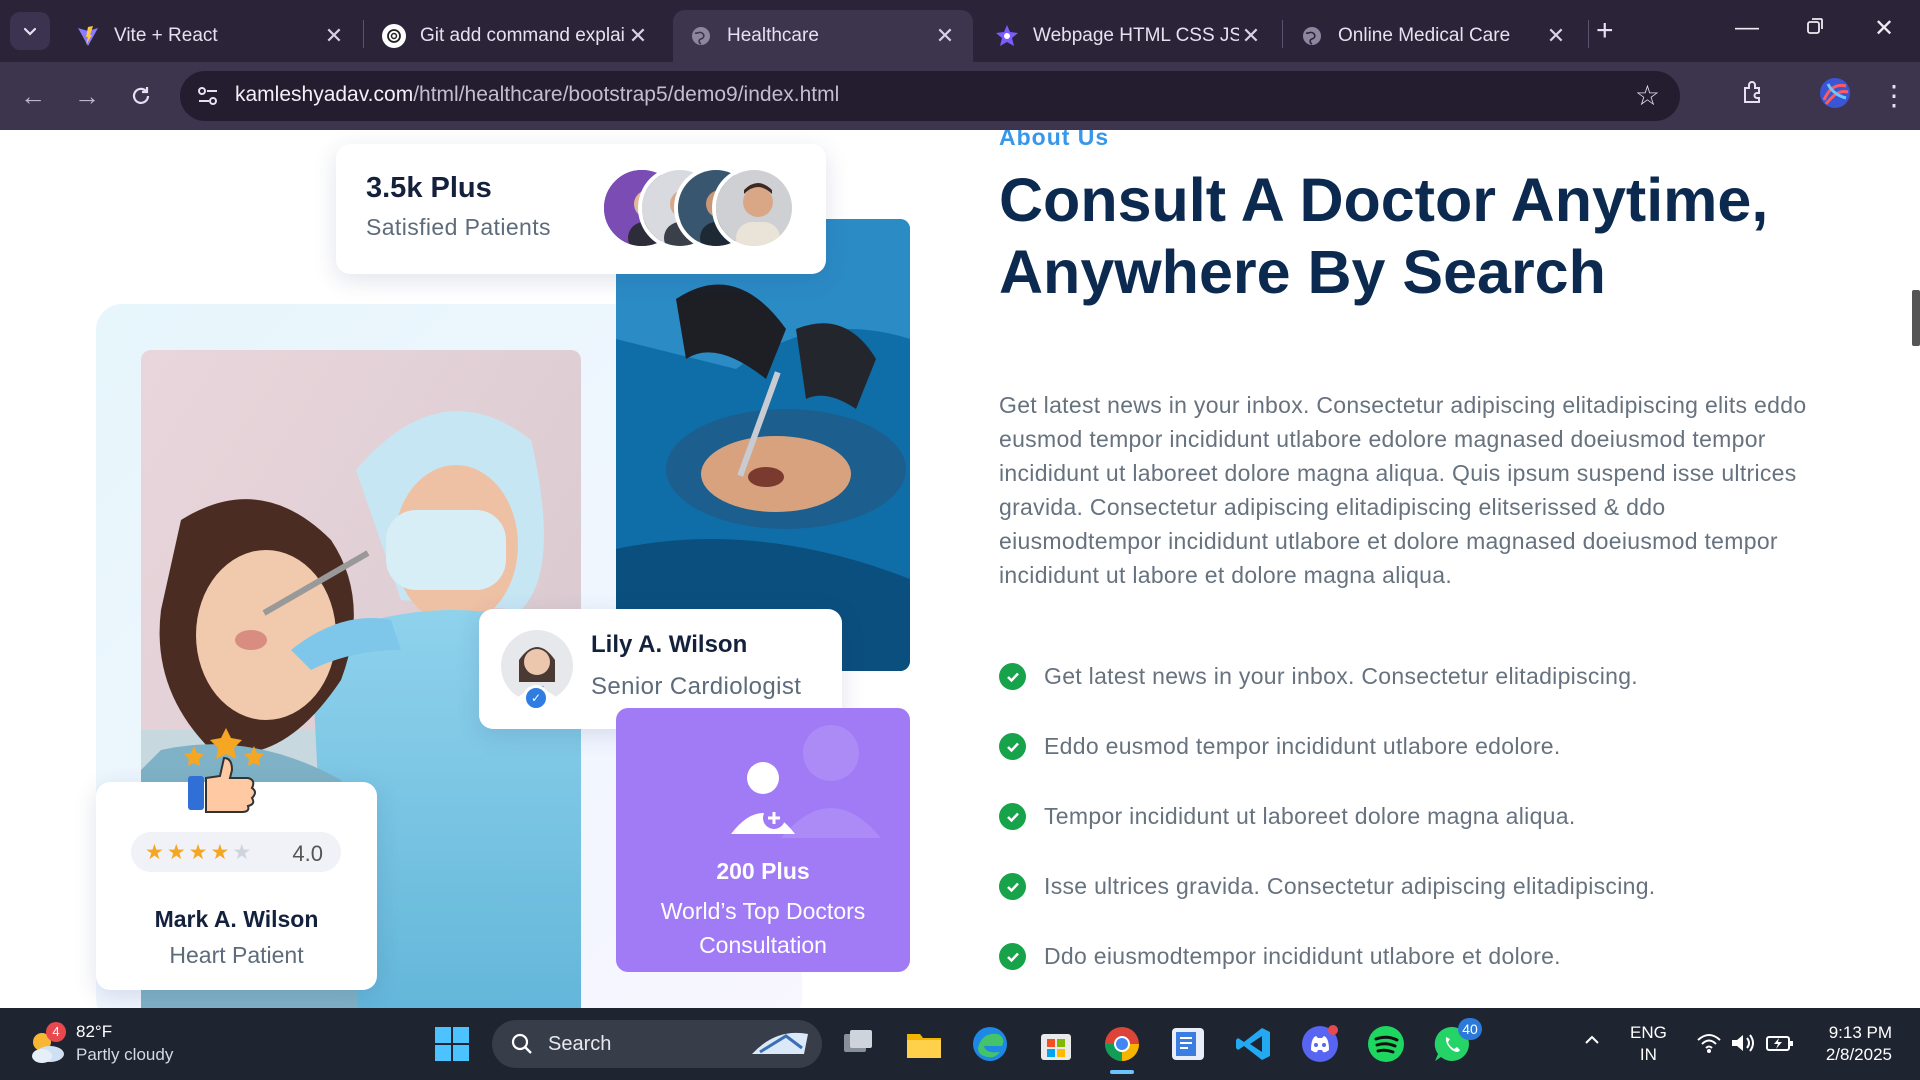  What do you see at coordinates (1007, 36) in the screenshot?
I see `star-app-icon` at bounding box center [1007, 36].